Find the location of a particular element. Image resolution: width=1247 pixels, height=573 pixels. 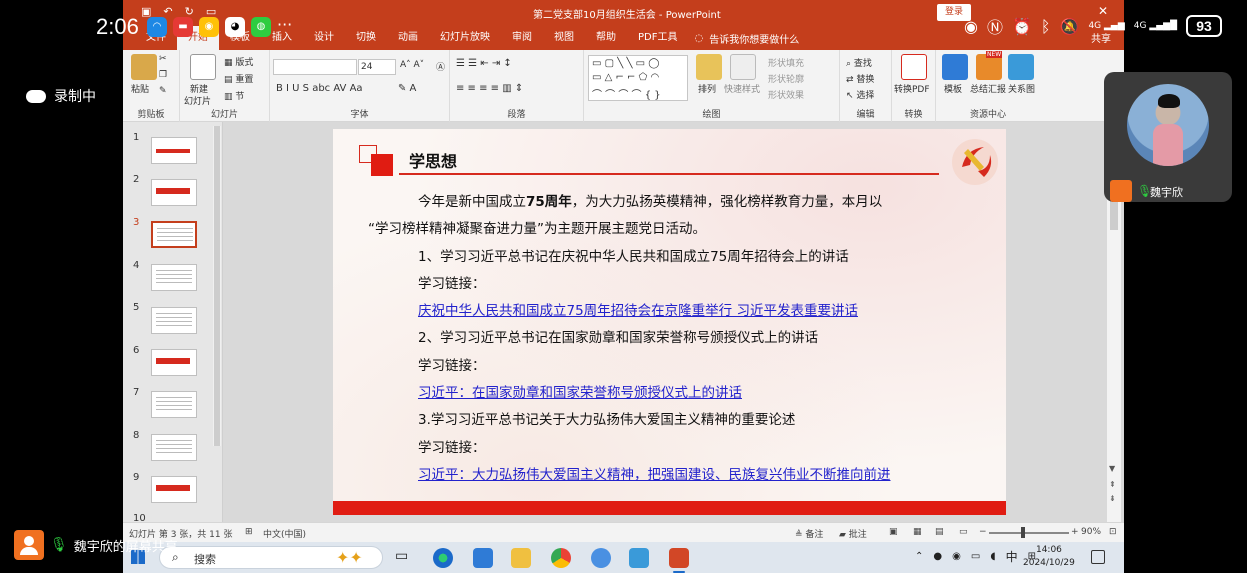

tab-pdf-tools: PDF工具 is located at coordinates (657, 38).